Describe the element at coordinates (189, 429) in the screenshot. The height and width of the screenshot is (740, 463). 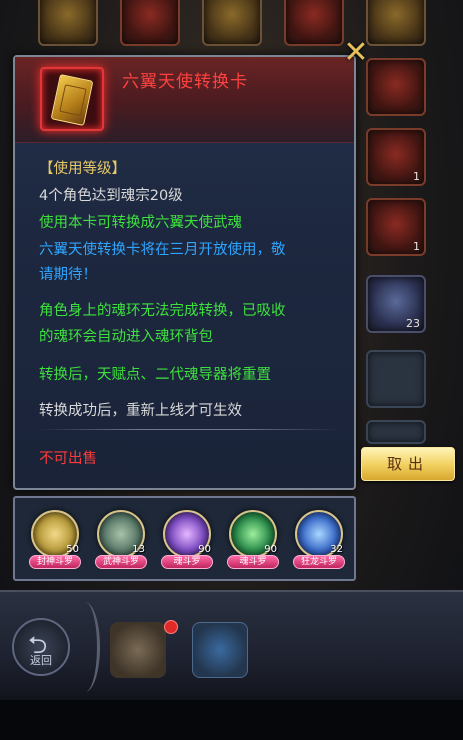
I see `divider` at that location.